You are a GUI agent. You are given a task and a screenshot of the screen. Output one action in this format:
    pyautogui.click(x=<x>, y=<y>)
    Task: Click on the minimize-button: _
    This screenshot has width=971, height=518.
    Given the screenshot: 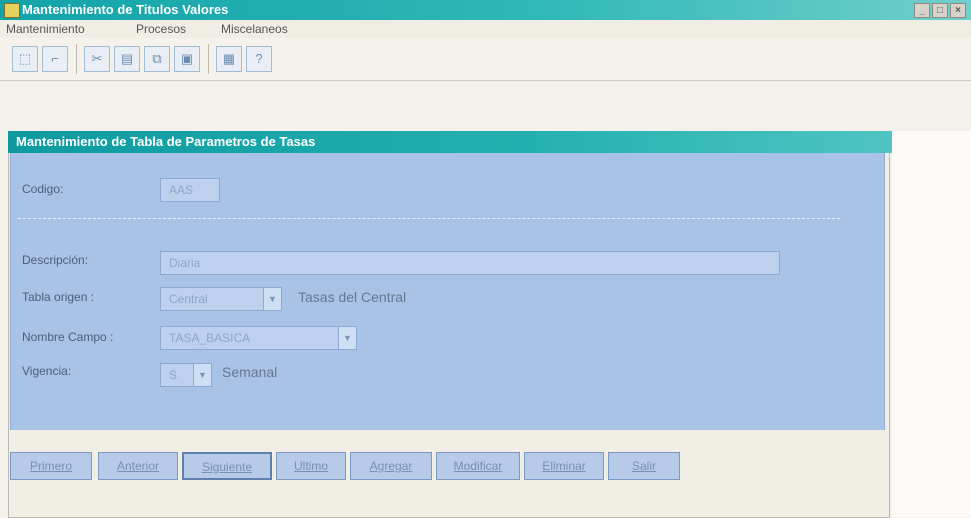 What is the action you would take?
    pyautogui.click(x=922, y=10)
    